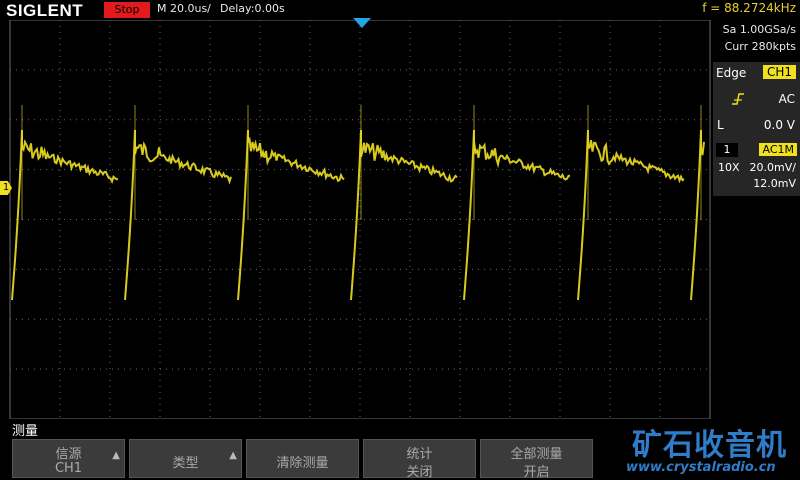  I want to click on vertical-offset: 12.0mV, so click(774, 183).